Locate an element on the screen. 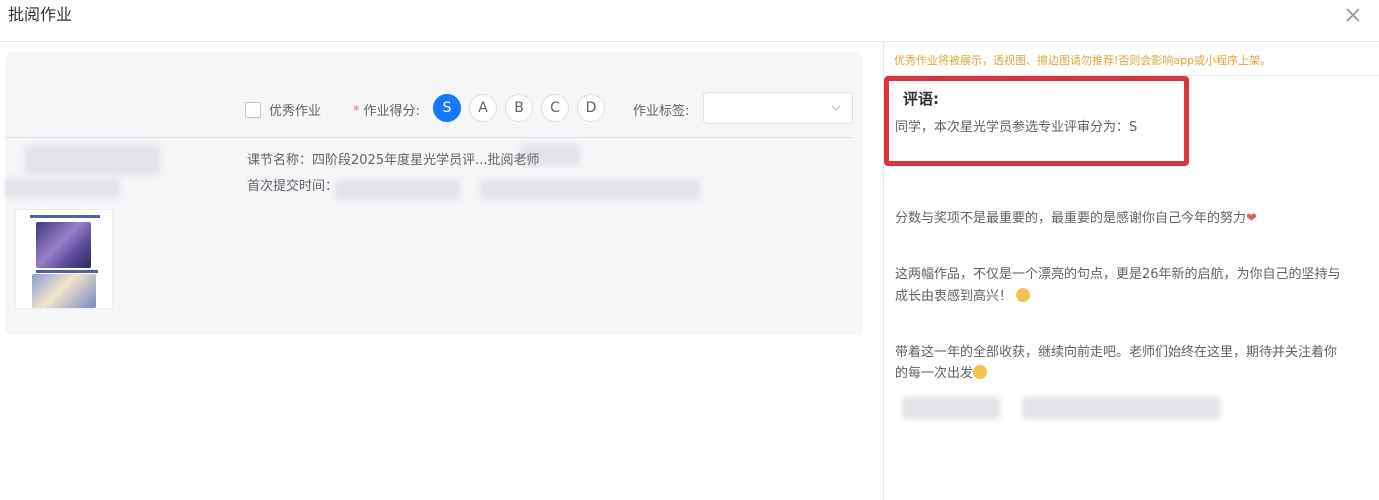 This screenshot has height=500, width=1379. thumbnail-caption-mid is located at coordinates (67, 271).